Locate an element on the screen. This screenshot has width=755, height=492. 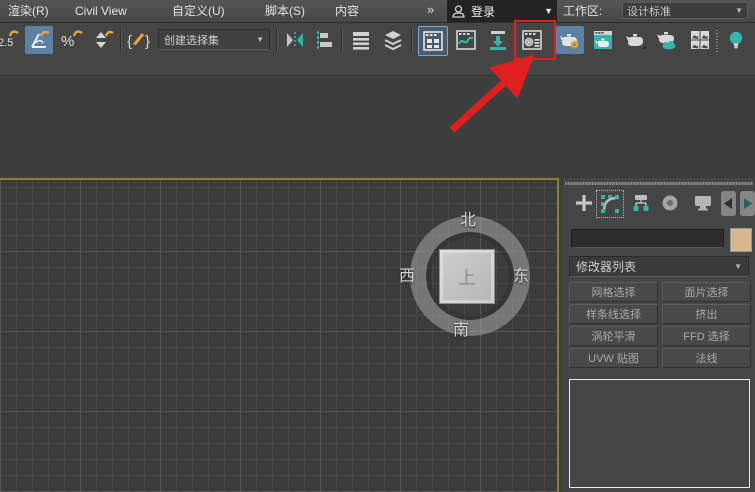
modifier-button-mesh-select: 网格选择 is located at coordinates (613, 292).